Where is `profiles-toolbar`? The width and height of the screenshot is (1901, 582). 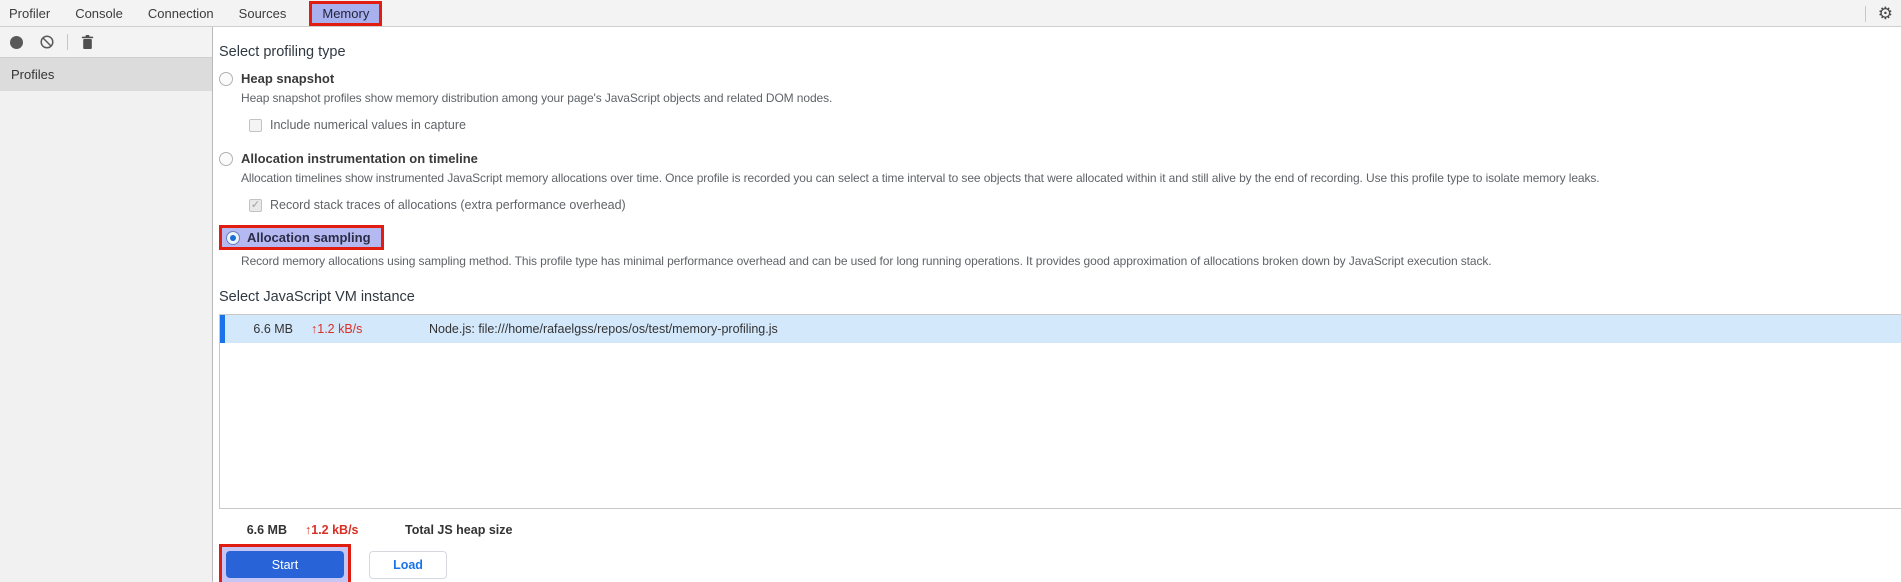 profiles-toolbar is located at coordinates (106, 42).